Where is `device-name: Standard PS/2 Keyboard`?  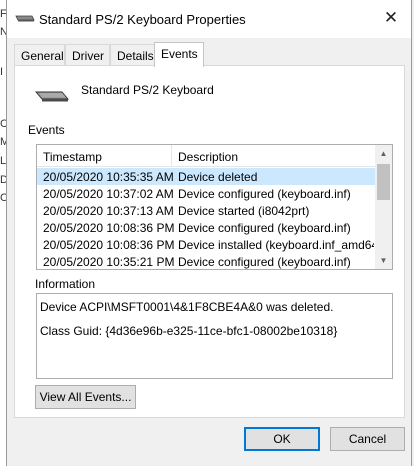
device-name: Standard PS/2 Keyboard is located at coordinates (147, 90).